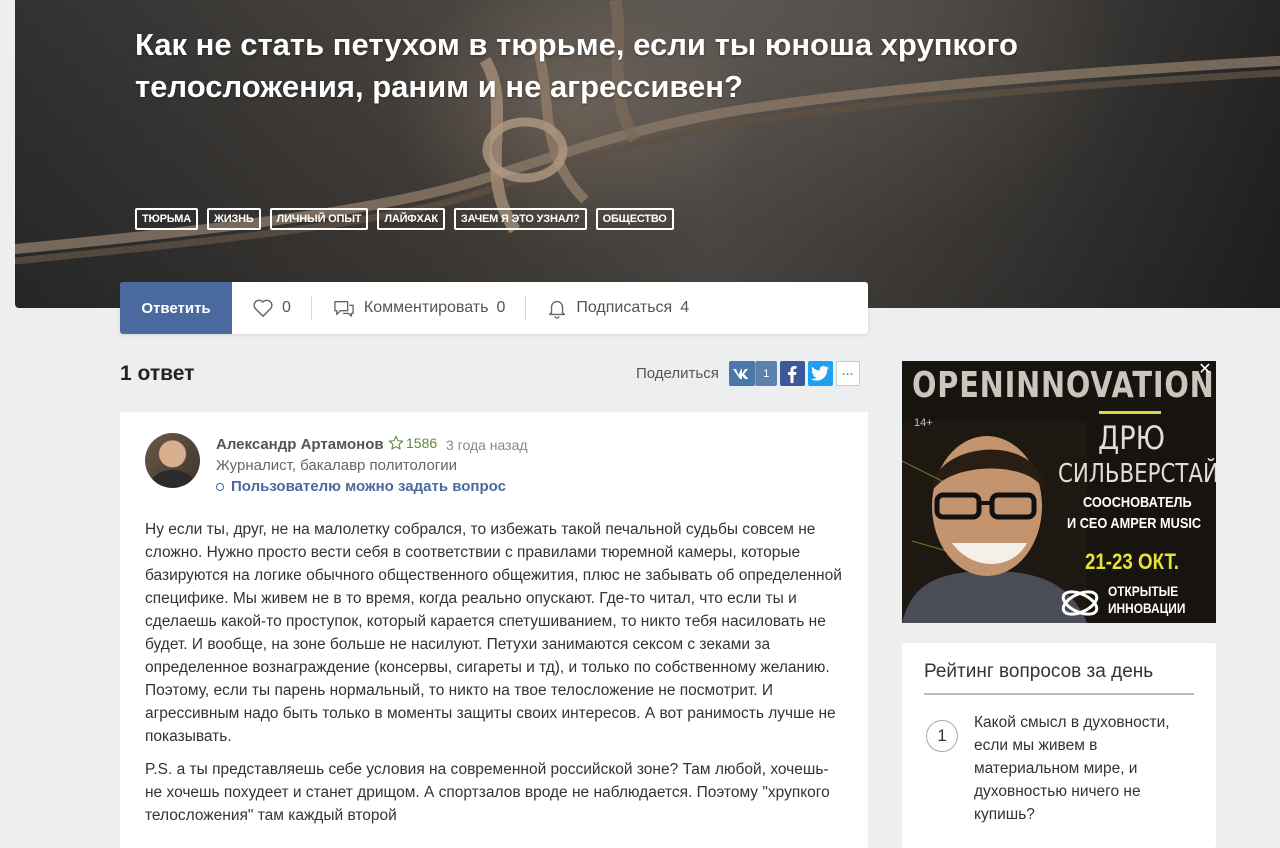  I want to click on ad-speaker-last-name: СИЛЬВЕРСТАЙН, so click(1137, 474).